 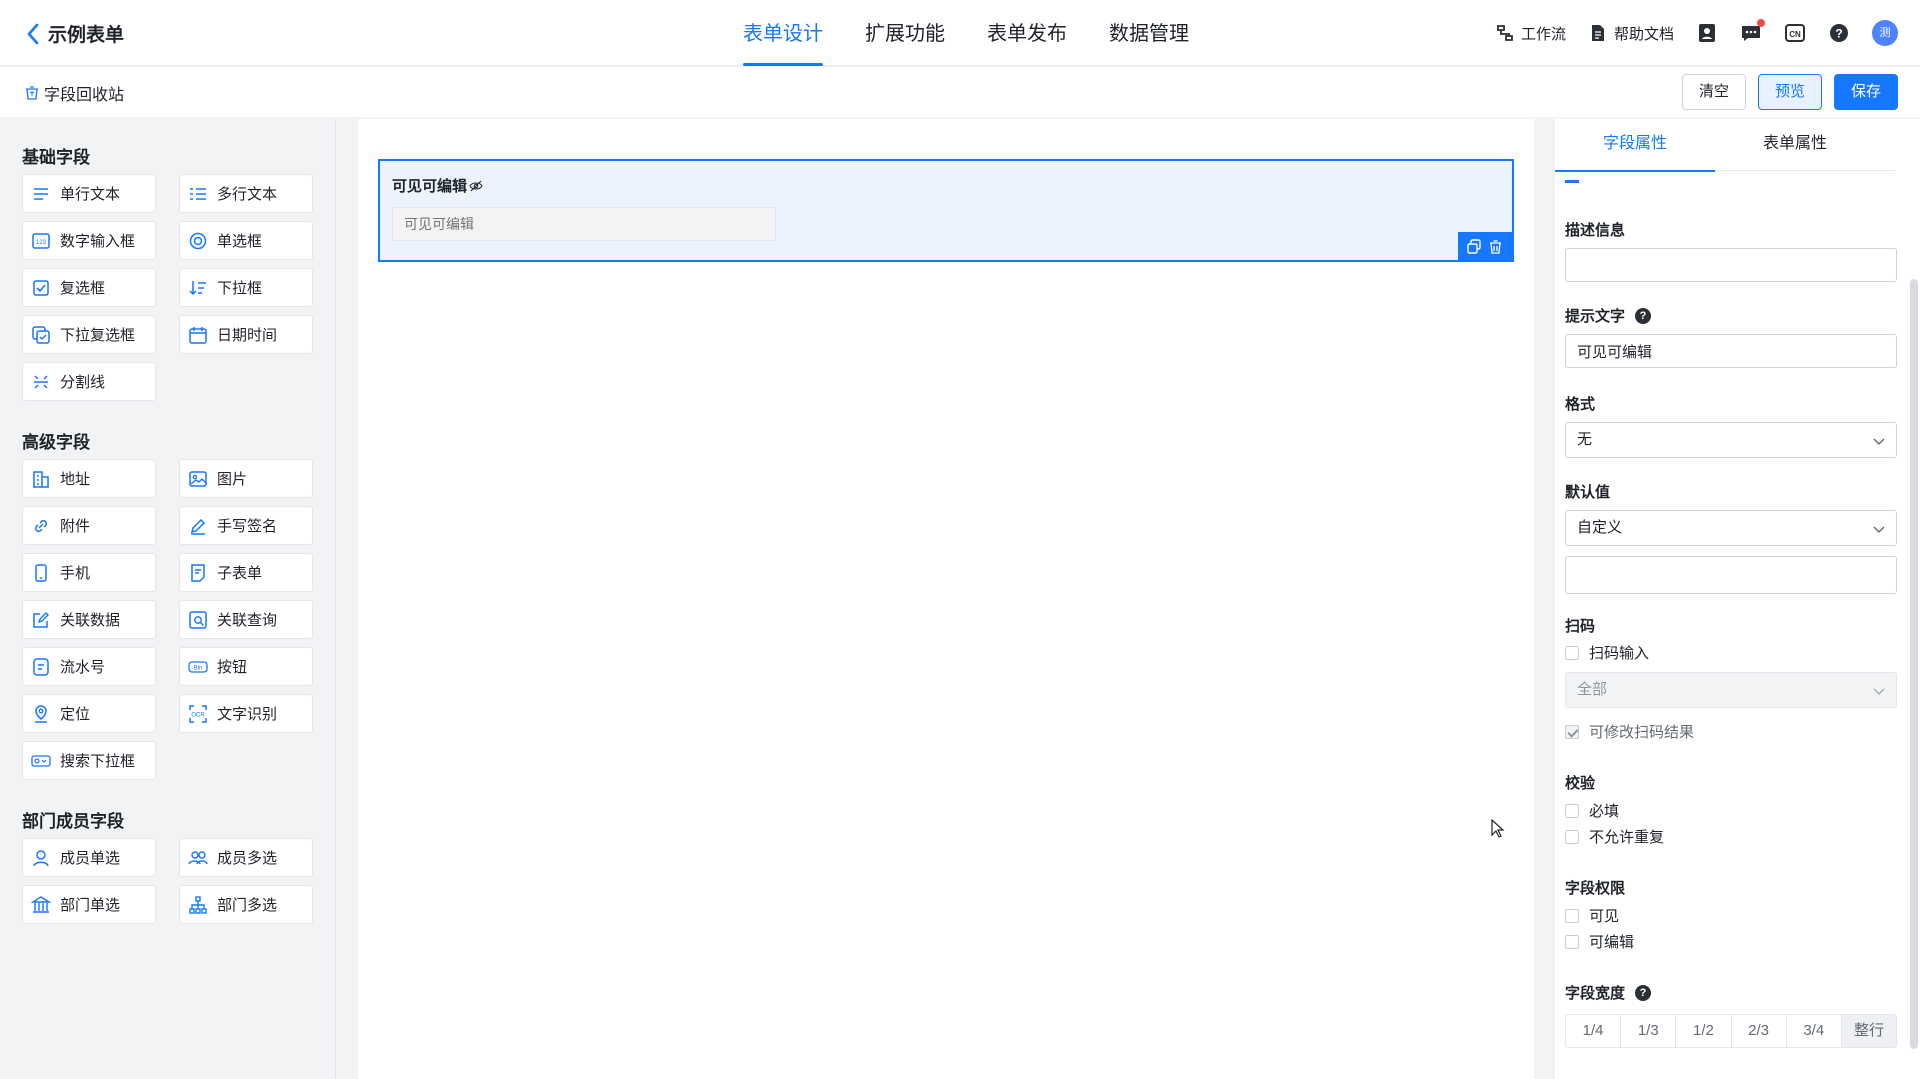 What do you see at coordinates (198, 904) in the screenshot?
I see `org-chart-icon` at bounding box center [198, 904].